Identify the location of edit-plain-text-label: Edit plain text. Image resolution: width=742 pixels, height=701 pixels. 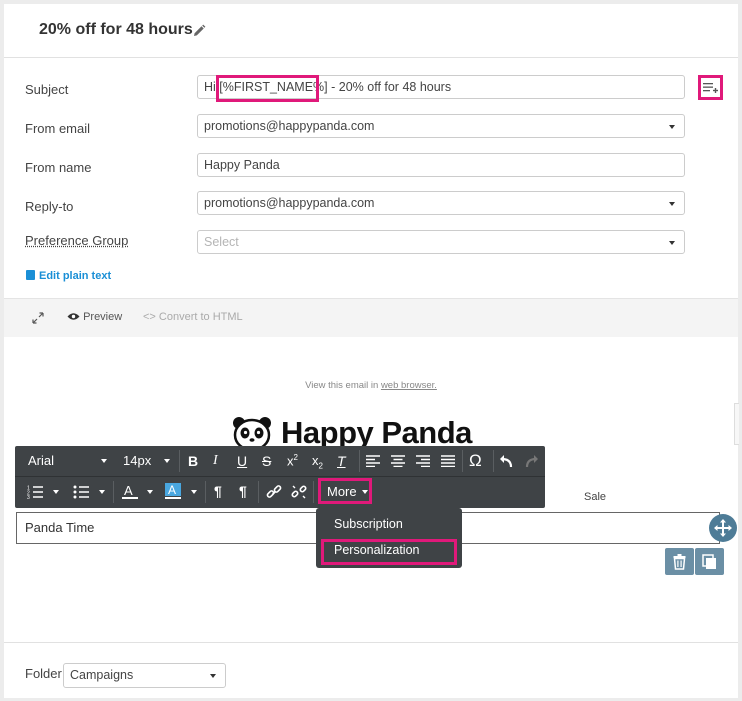
(75, 276).